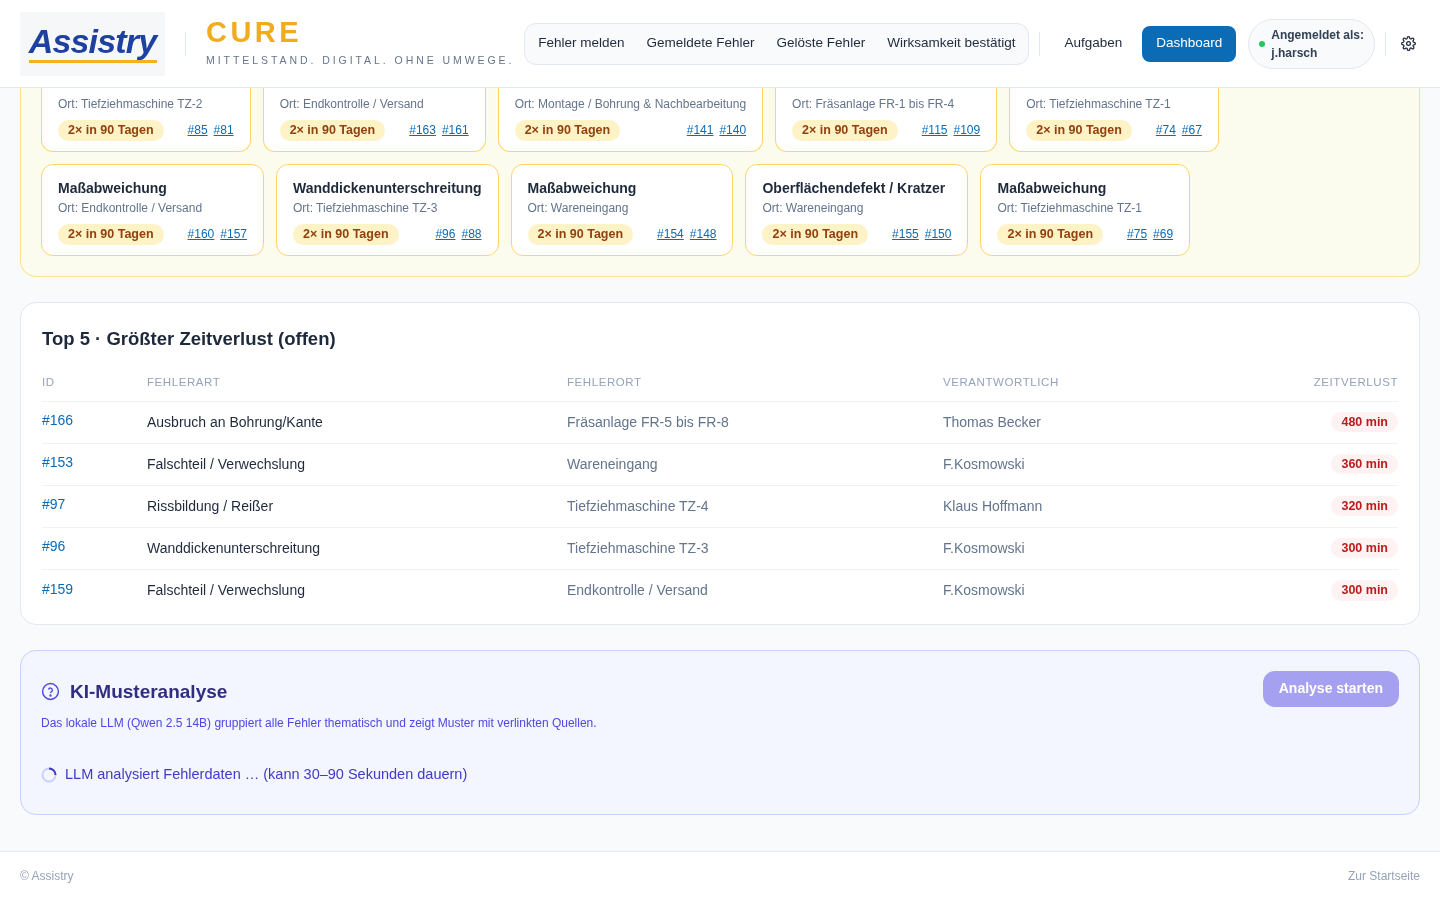 The height and width of the screenshot is (900, 1440). I want to click on reference-link: #115, so click(934, 130).